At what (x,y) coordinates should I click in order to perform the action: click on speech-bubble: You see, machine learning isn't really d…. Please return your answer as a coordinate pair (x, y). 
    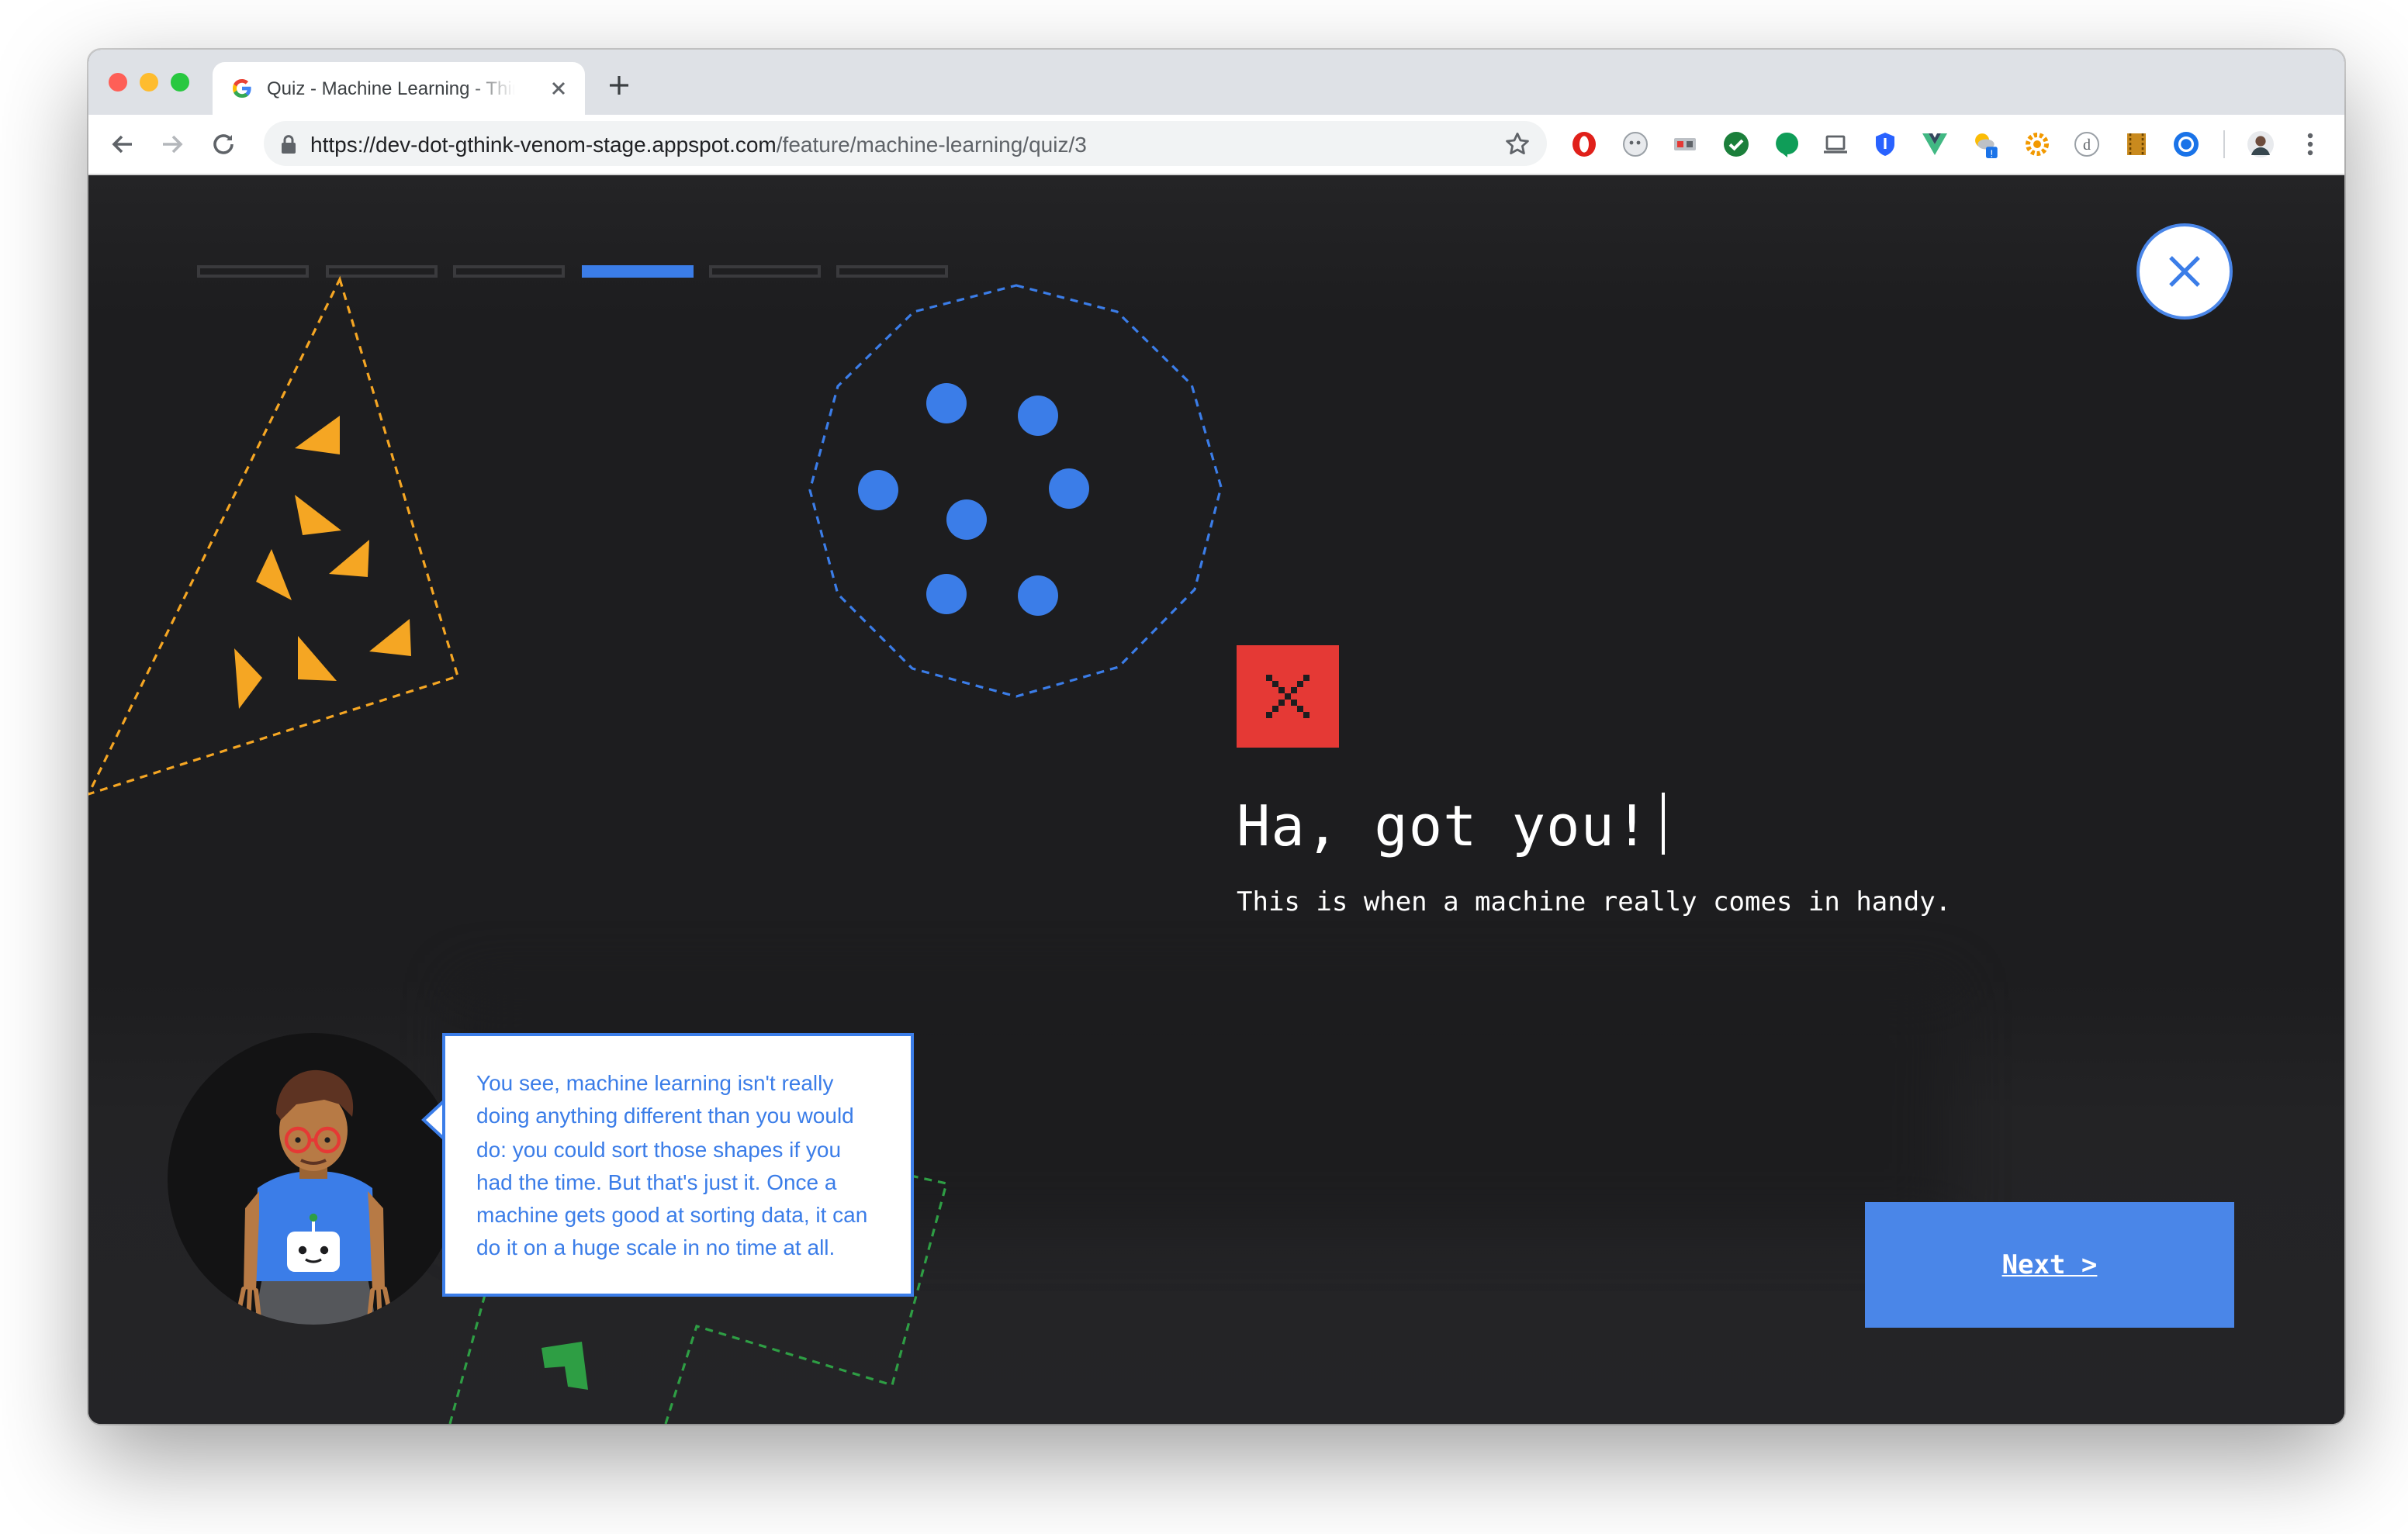
    Looking at the image, I should click on (678, 1165).